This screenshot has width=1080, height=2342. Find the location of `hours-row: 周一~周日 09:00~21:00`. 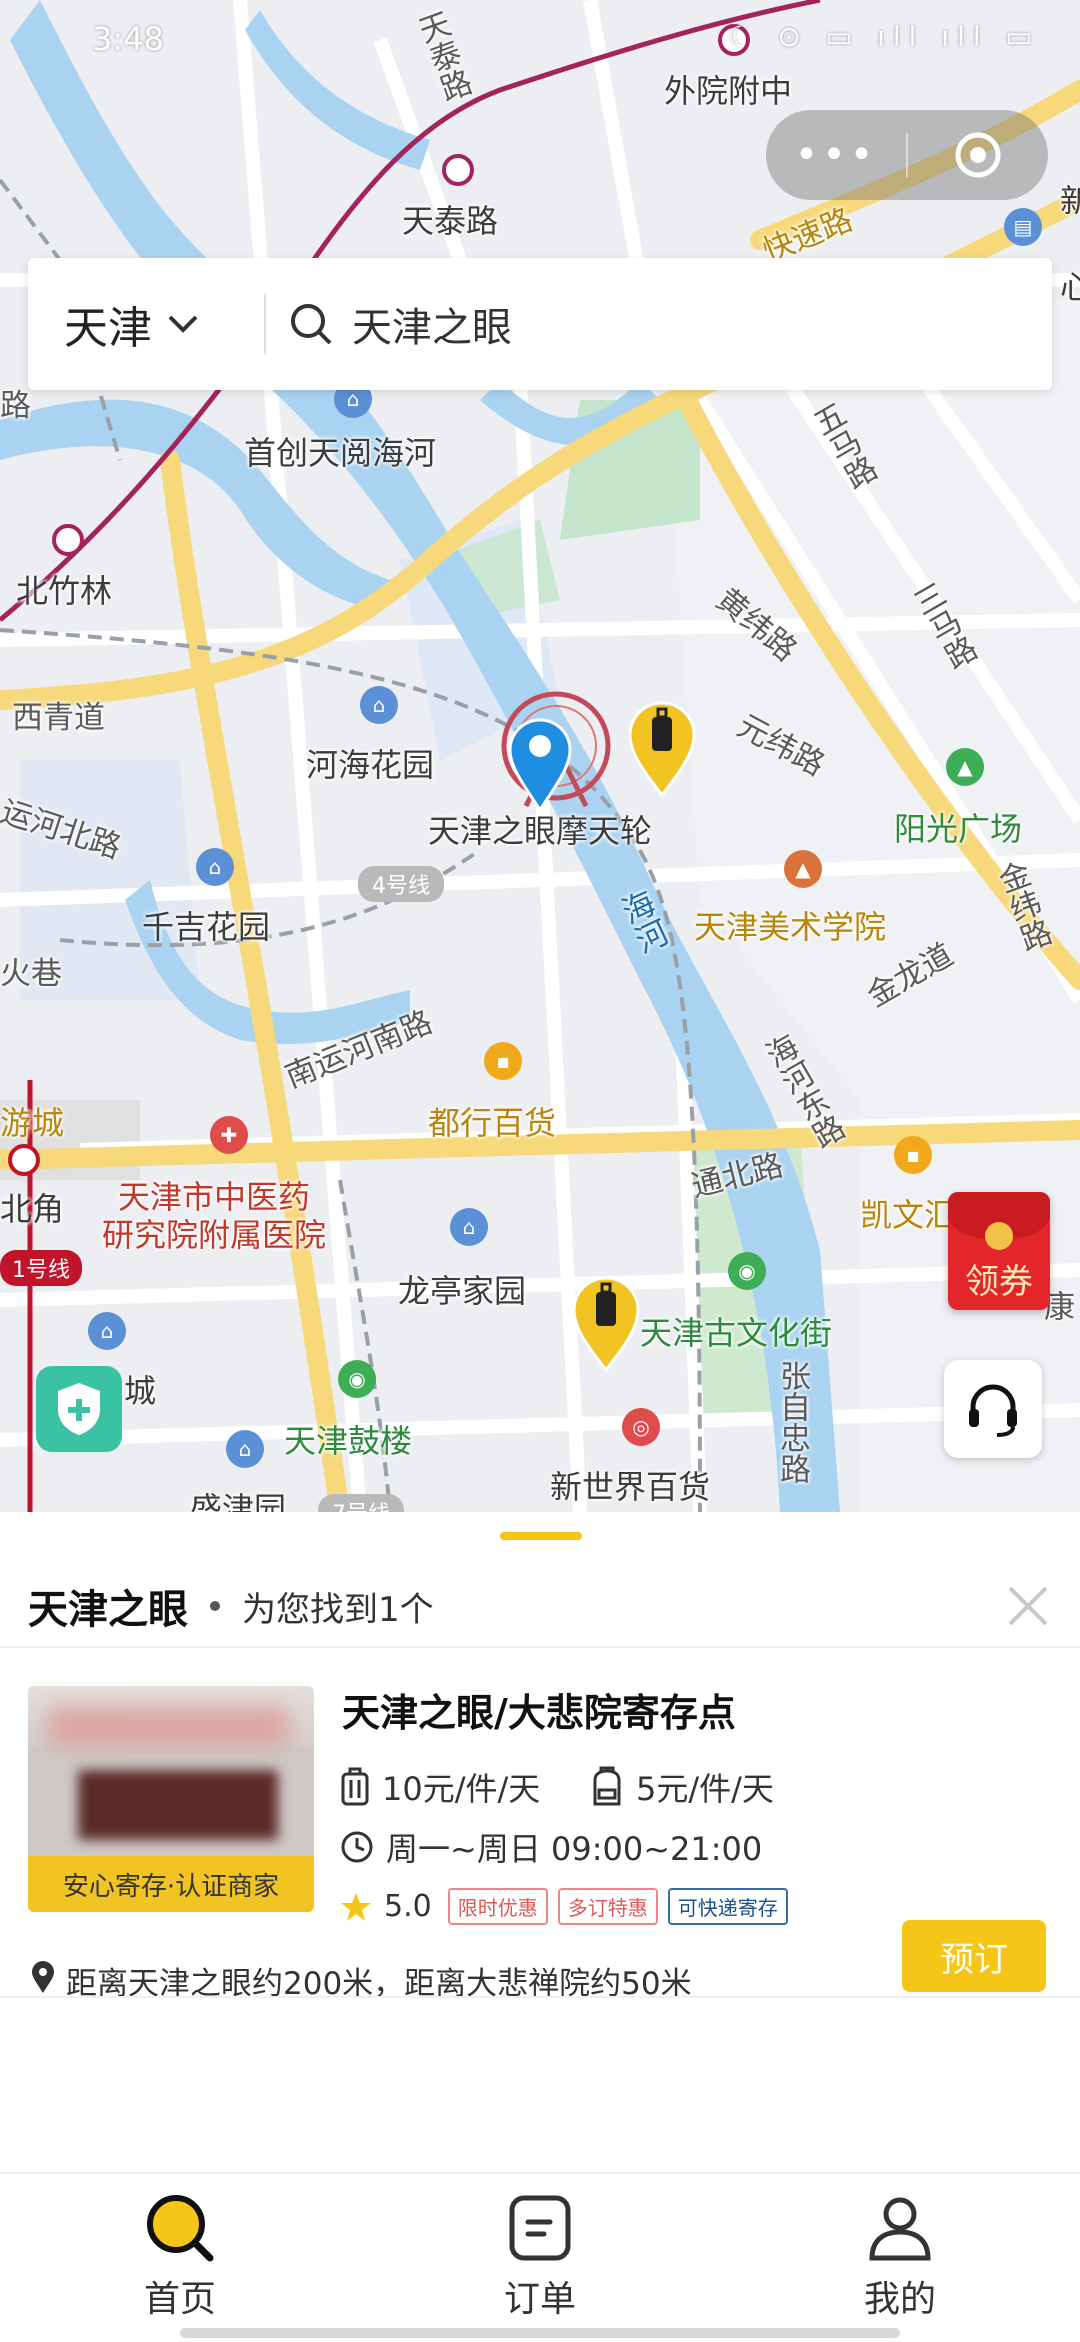

hours-row: 周一~周日 09:00~21:00 is located at coordinates (551, 1847).